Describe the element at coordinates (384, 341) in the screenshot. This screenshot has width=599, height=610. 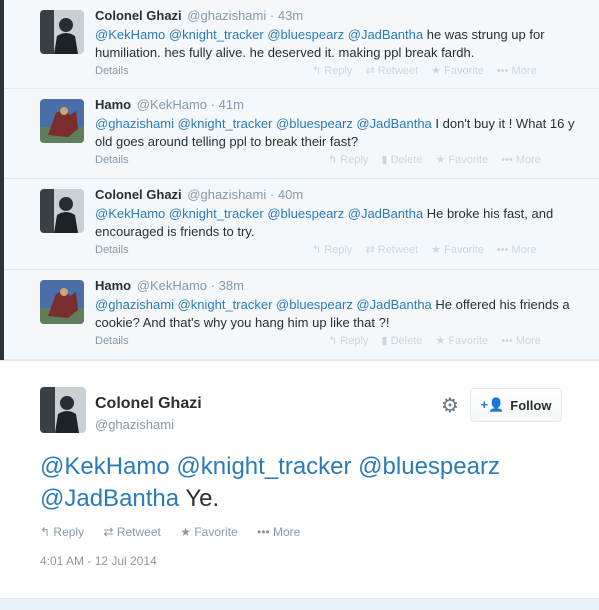
I see `trash-icon: ▮` at that location.